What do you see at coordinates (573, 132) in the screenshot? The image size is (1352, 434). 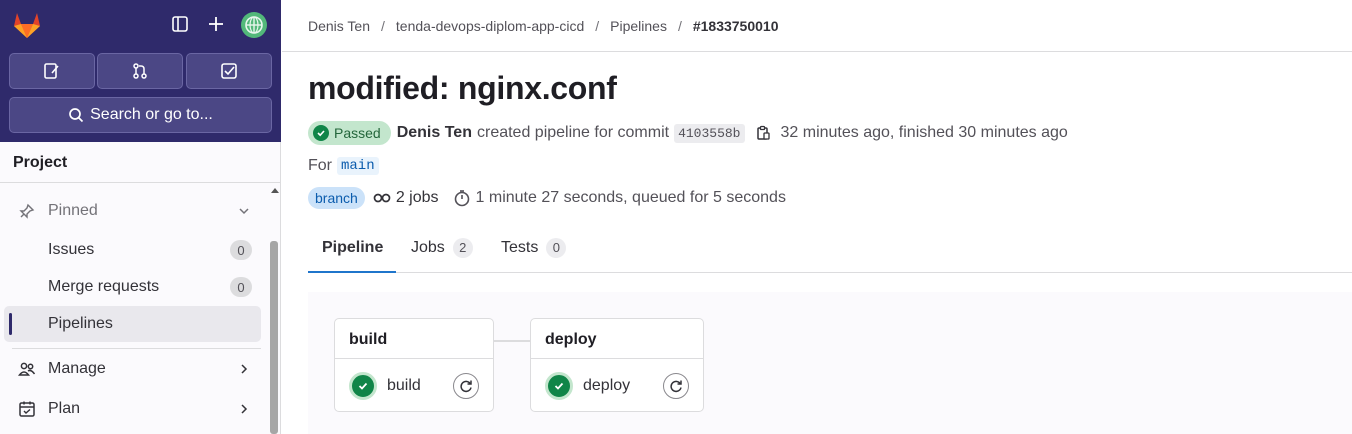 I see `created-text: created pipeline for commit` at bounding box center [573, 132].